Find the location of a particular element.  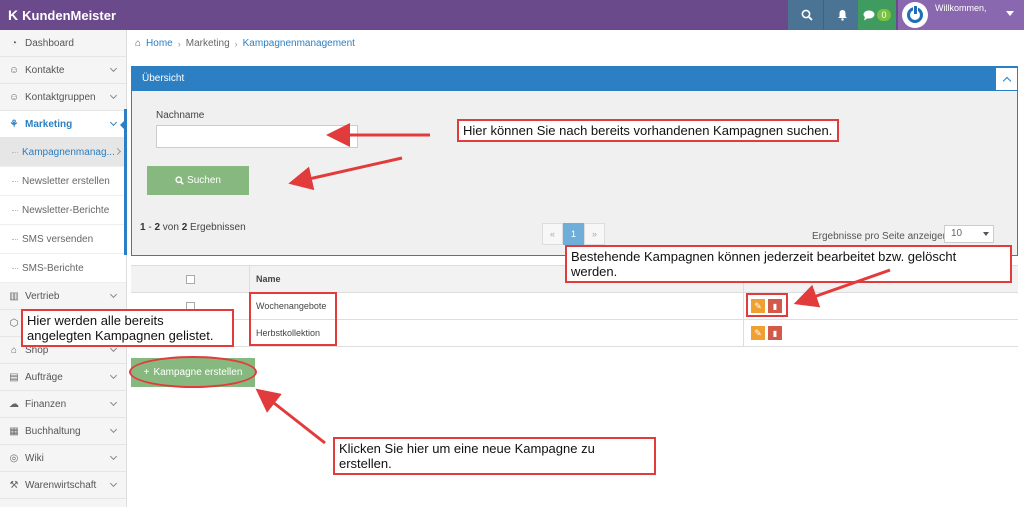

sidebar-subitem-label: SMS versenden is located at coordinates (58, 239).